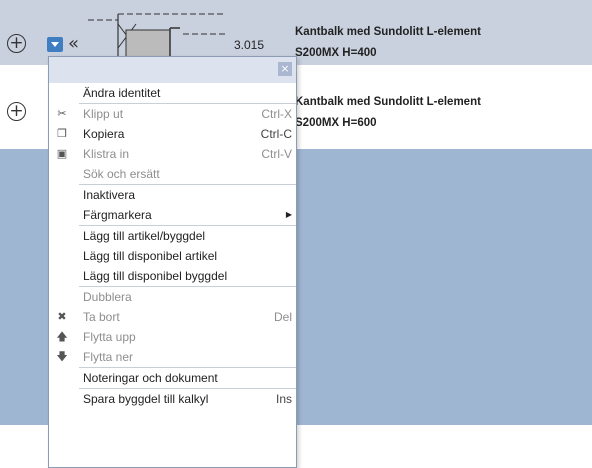  I want to click on menu-item-label: Ändra identitet, so click(122, 93).